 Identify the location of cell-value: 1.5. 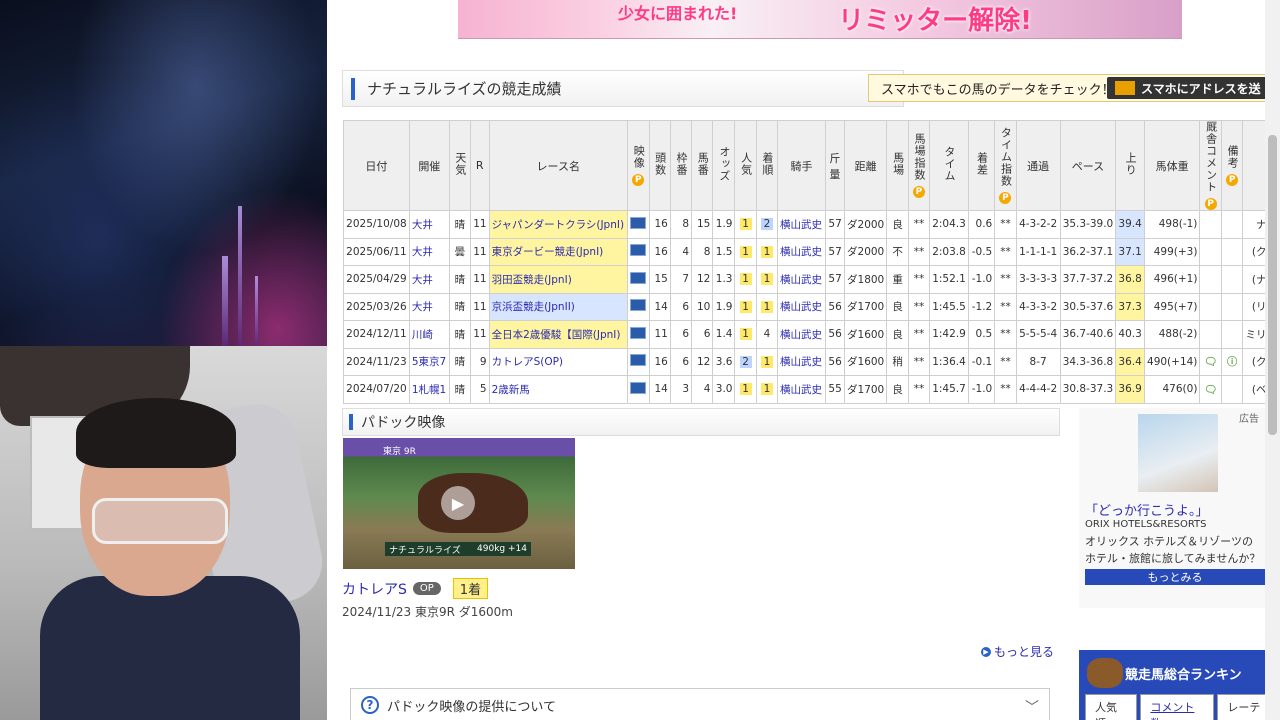
(724, 251).